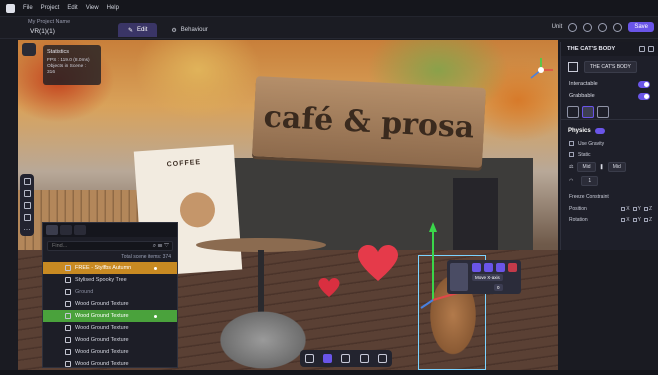  Describe the element at coordinates (603, 27) in the screenshot. I see `settings-icon` at that location.